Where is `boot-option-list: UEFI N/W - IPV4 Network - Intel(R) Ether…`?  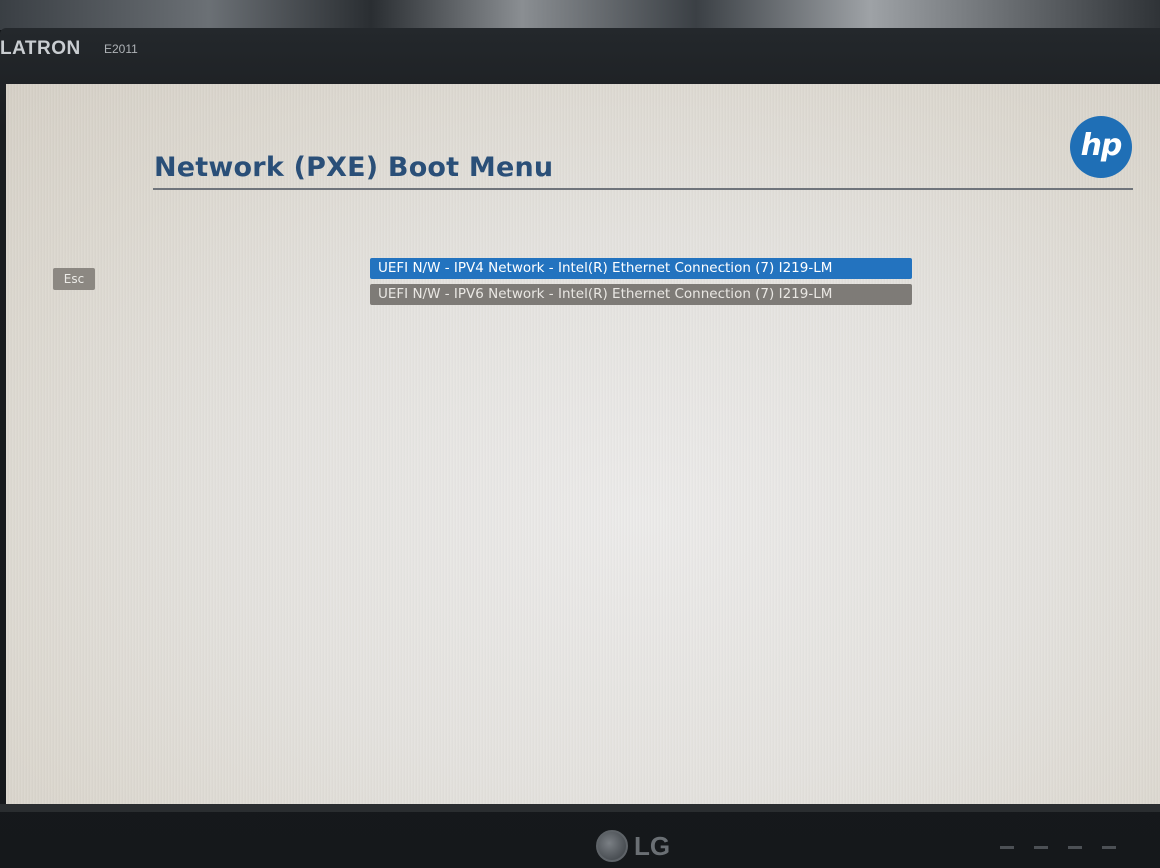 boot-option-list: UEFI N/W - IPV4 Network - Intel(R) Ether… is located at coordinates (641, 284).